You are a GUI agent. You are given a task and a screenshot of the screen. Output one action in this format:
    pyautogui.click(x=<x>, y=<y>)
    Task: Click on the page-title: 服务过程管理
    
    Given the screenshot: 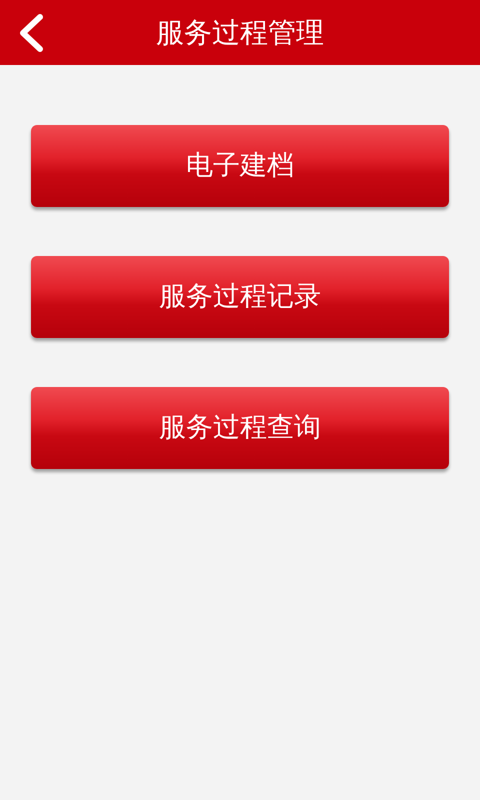 What is the action you would take?
    pyautogui.click(x=240, y=32)
    